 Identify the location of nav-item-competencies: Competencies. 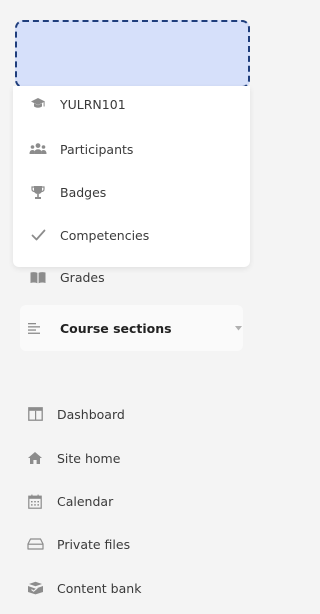
(131, 235).